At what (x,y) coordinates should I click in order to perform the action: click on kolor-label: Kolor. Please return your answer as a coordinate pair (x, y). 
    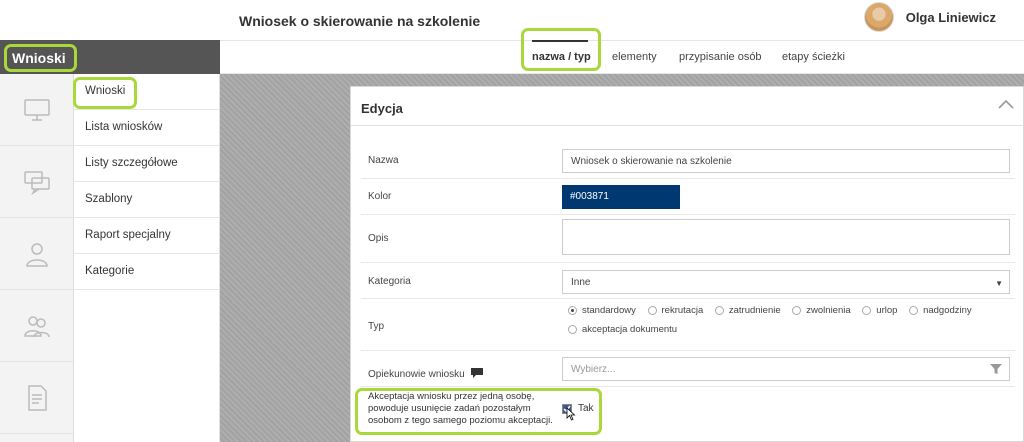
    Looking at the image, I should click on (380, 196).